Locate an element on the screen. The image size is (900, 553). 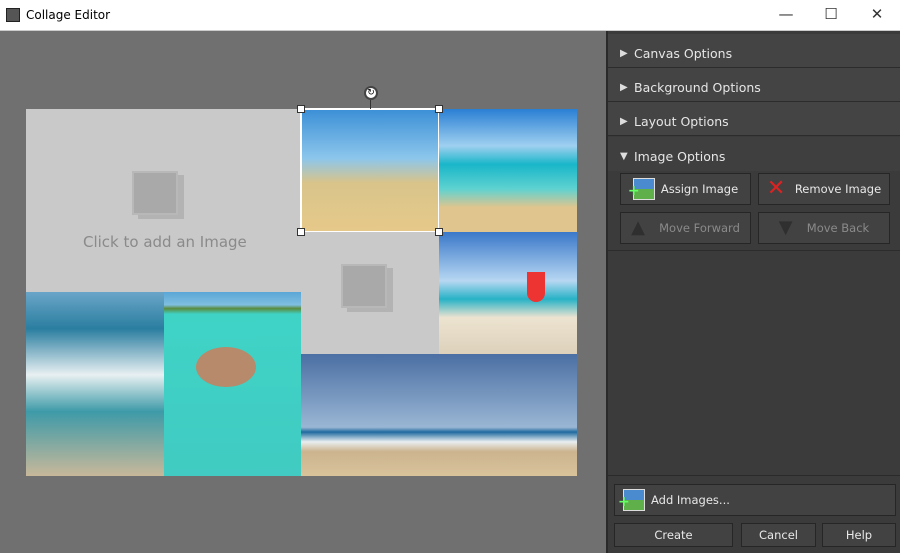
move-back-button: ▼ Move Back is located at coordinates (824, 228).